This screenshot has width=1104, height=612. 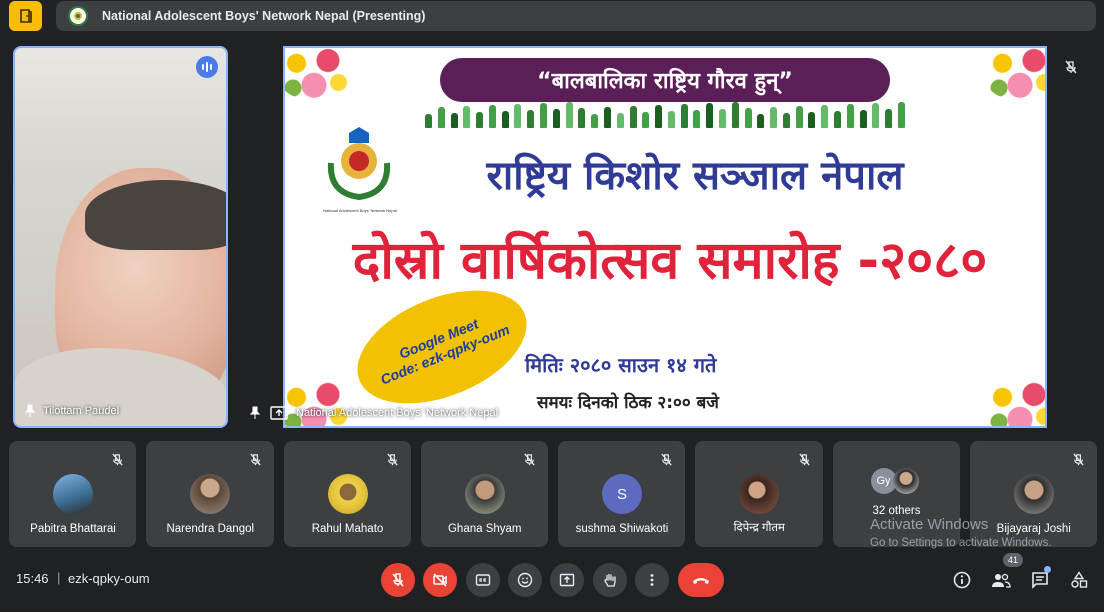 What do you see at coordinates (622, 529) in the screenshot?
I see `participant-name: sushma Shiwakoti` at bounding box center [622, 529].